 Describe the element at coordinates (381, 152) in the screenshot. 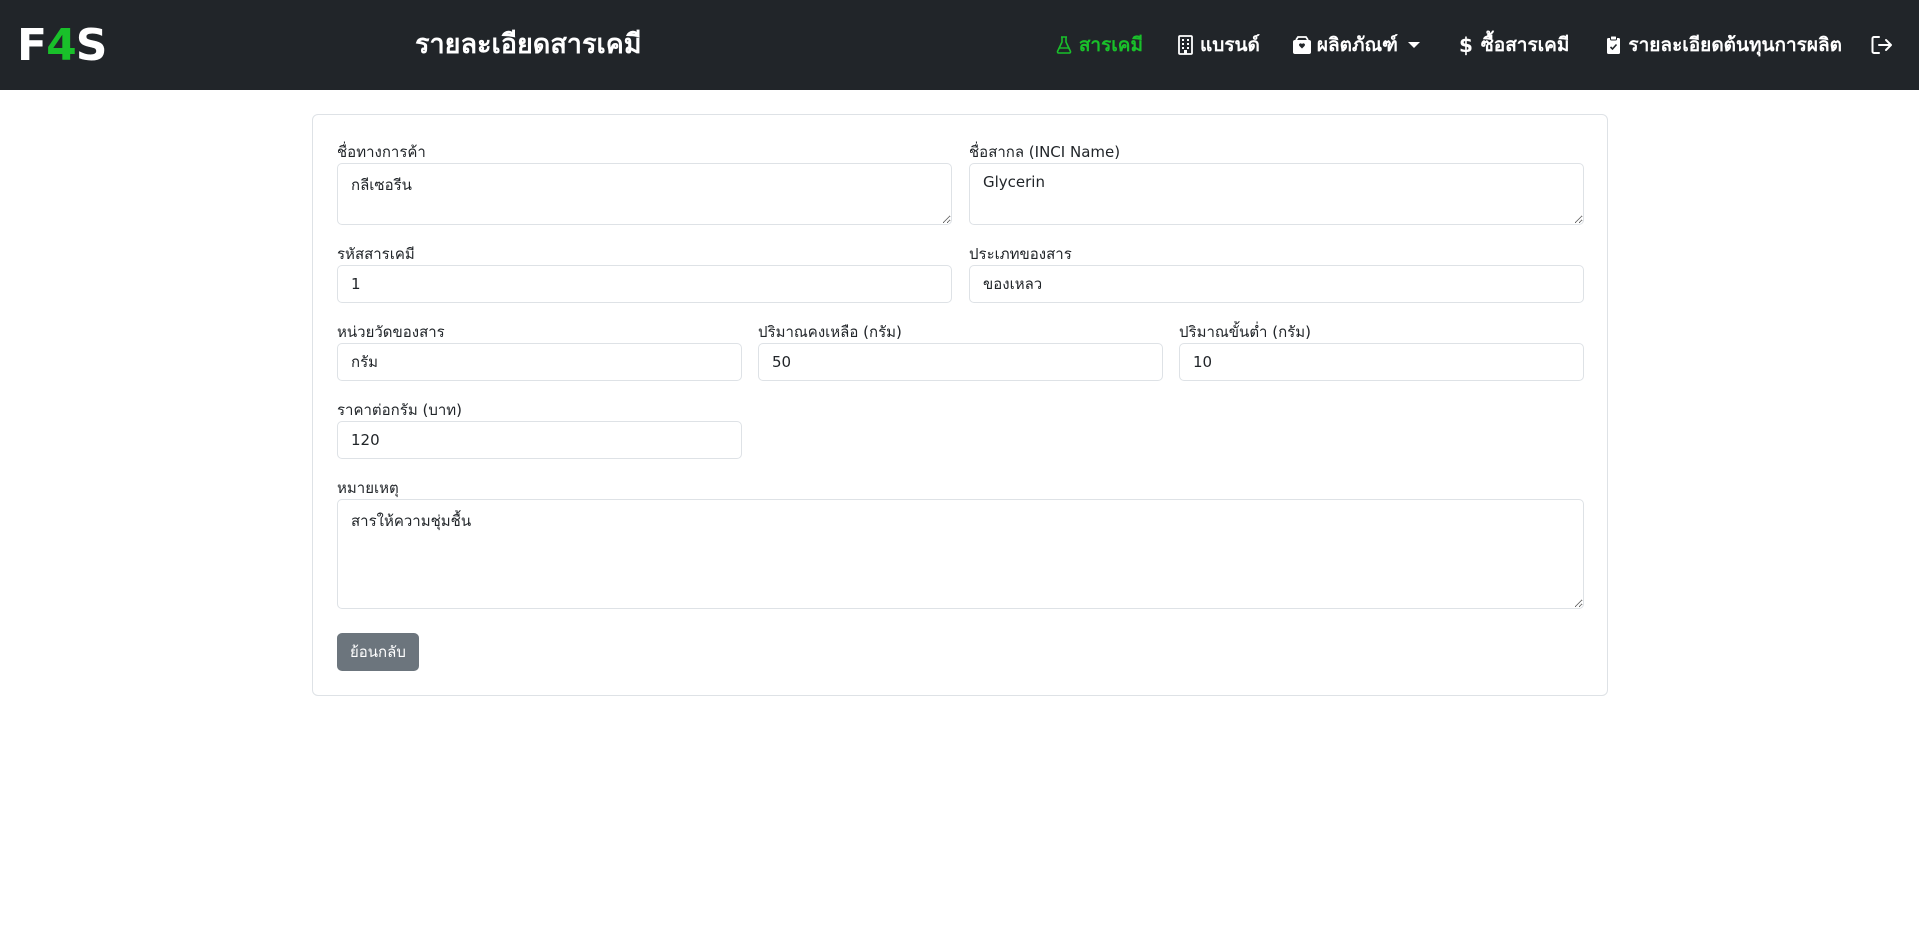

I see `trade-name-label: ชื่อทางการค้า` at that location.